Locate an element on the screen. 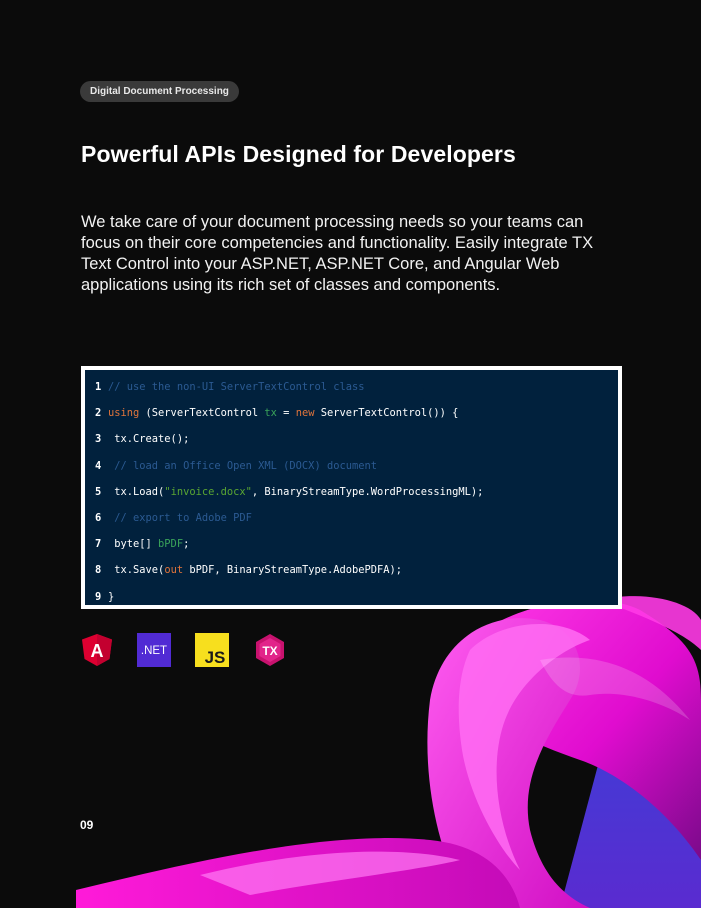 This screenshot has height=908, width=701. code-token-plain: bPDF, BinaryStreamType.AdobePDFA); is located at coordinates (293, 570).